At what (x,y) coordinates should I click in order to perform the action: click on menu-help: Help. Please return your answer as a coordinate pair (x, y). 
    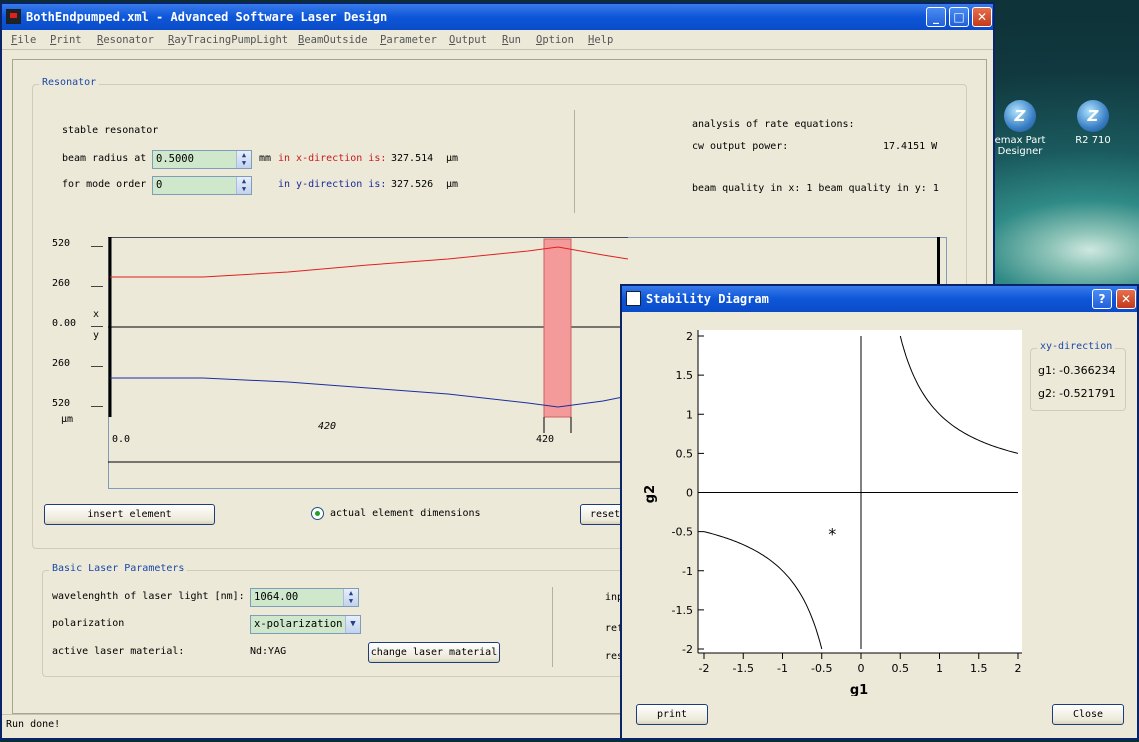
    Looking at the image, I should click on (600, 40).